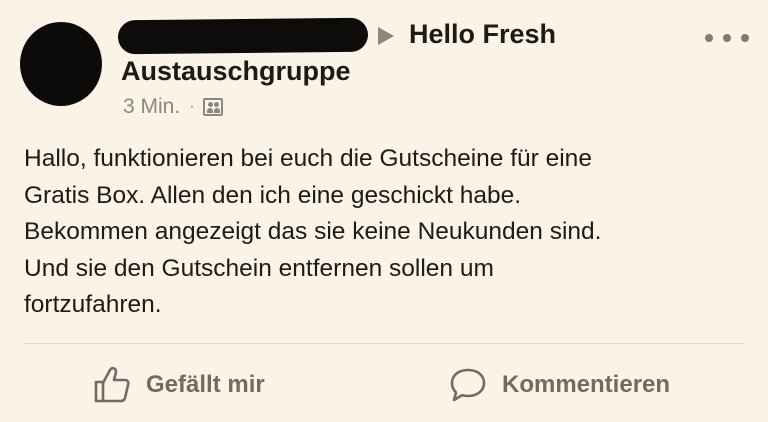 The image size is (768, 422). What do you see at coordinates (482, 34) in the screenshot?
I see `group-name-link: Hello Fresh` at bounding box center [482, 34].